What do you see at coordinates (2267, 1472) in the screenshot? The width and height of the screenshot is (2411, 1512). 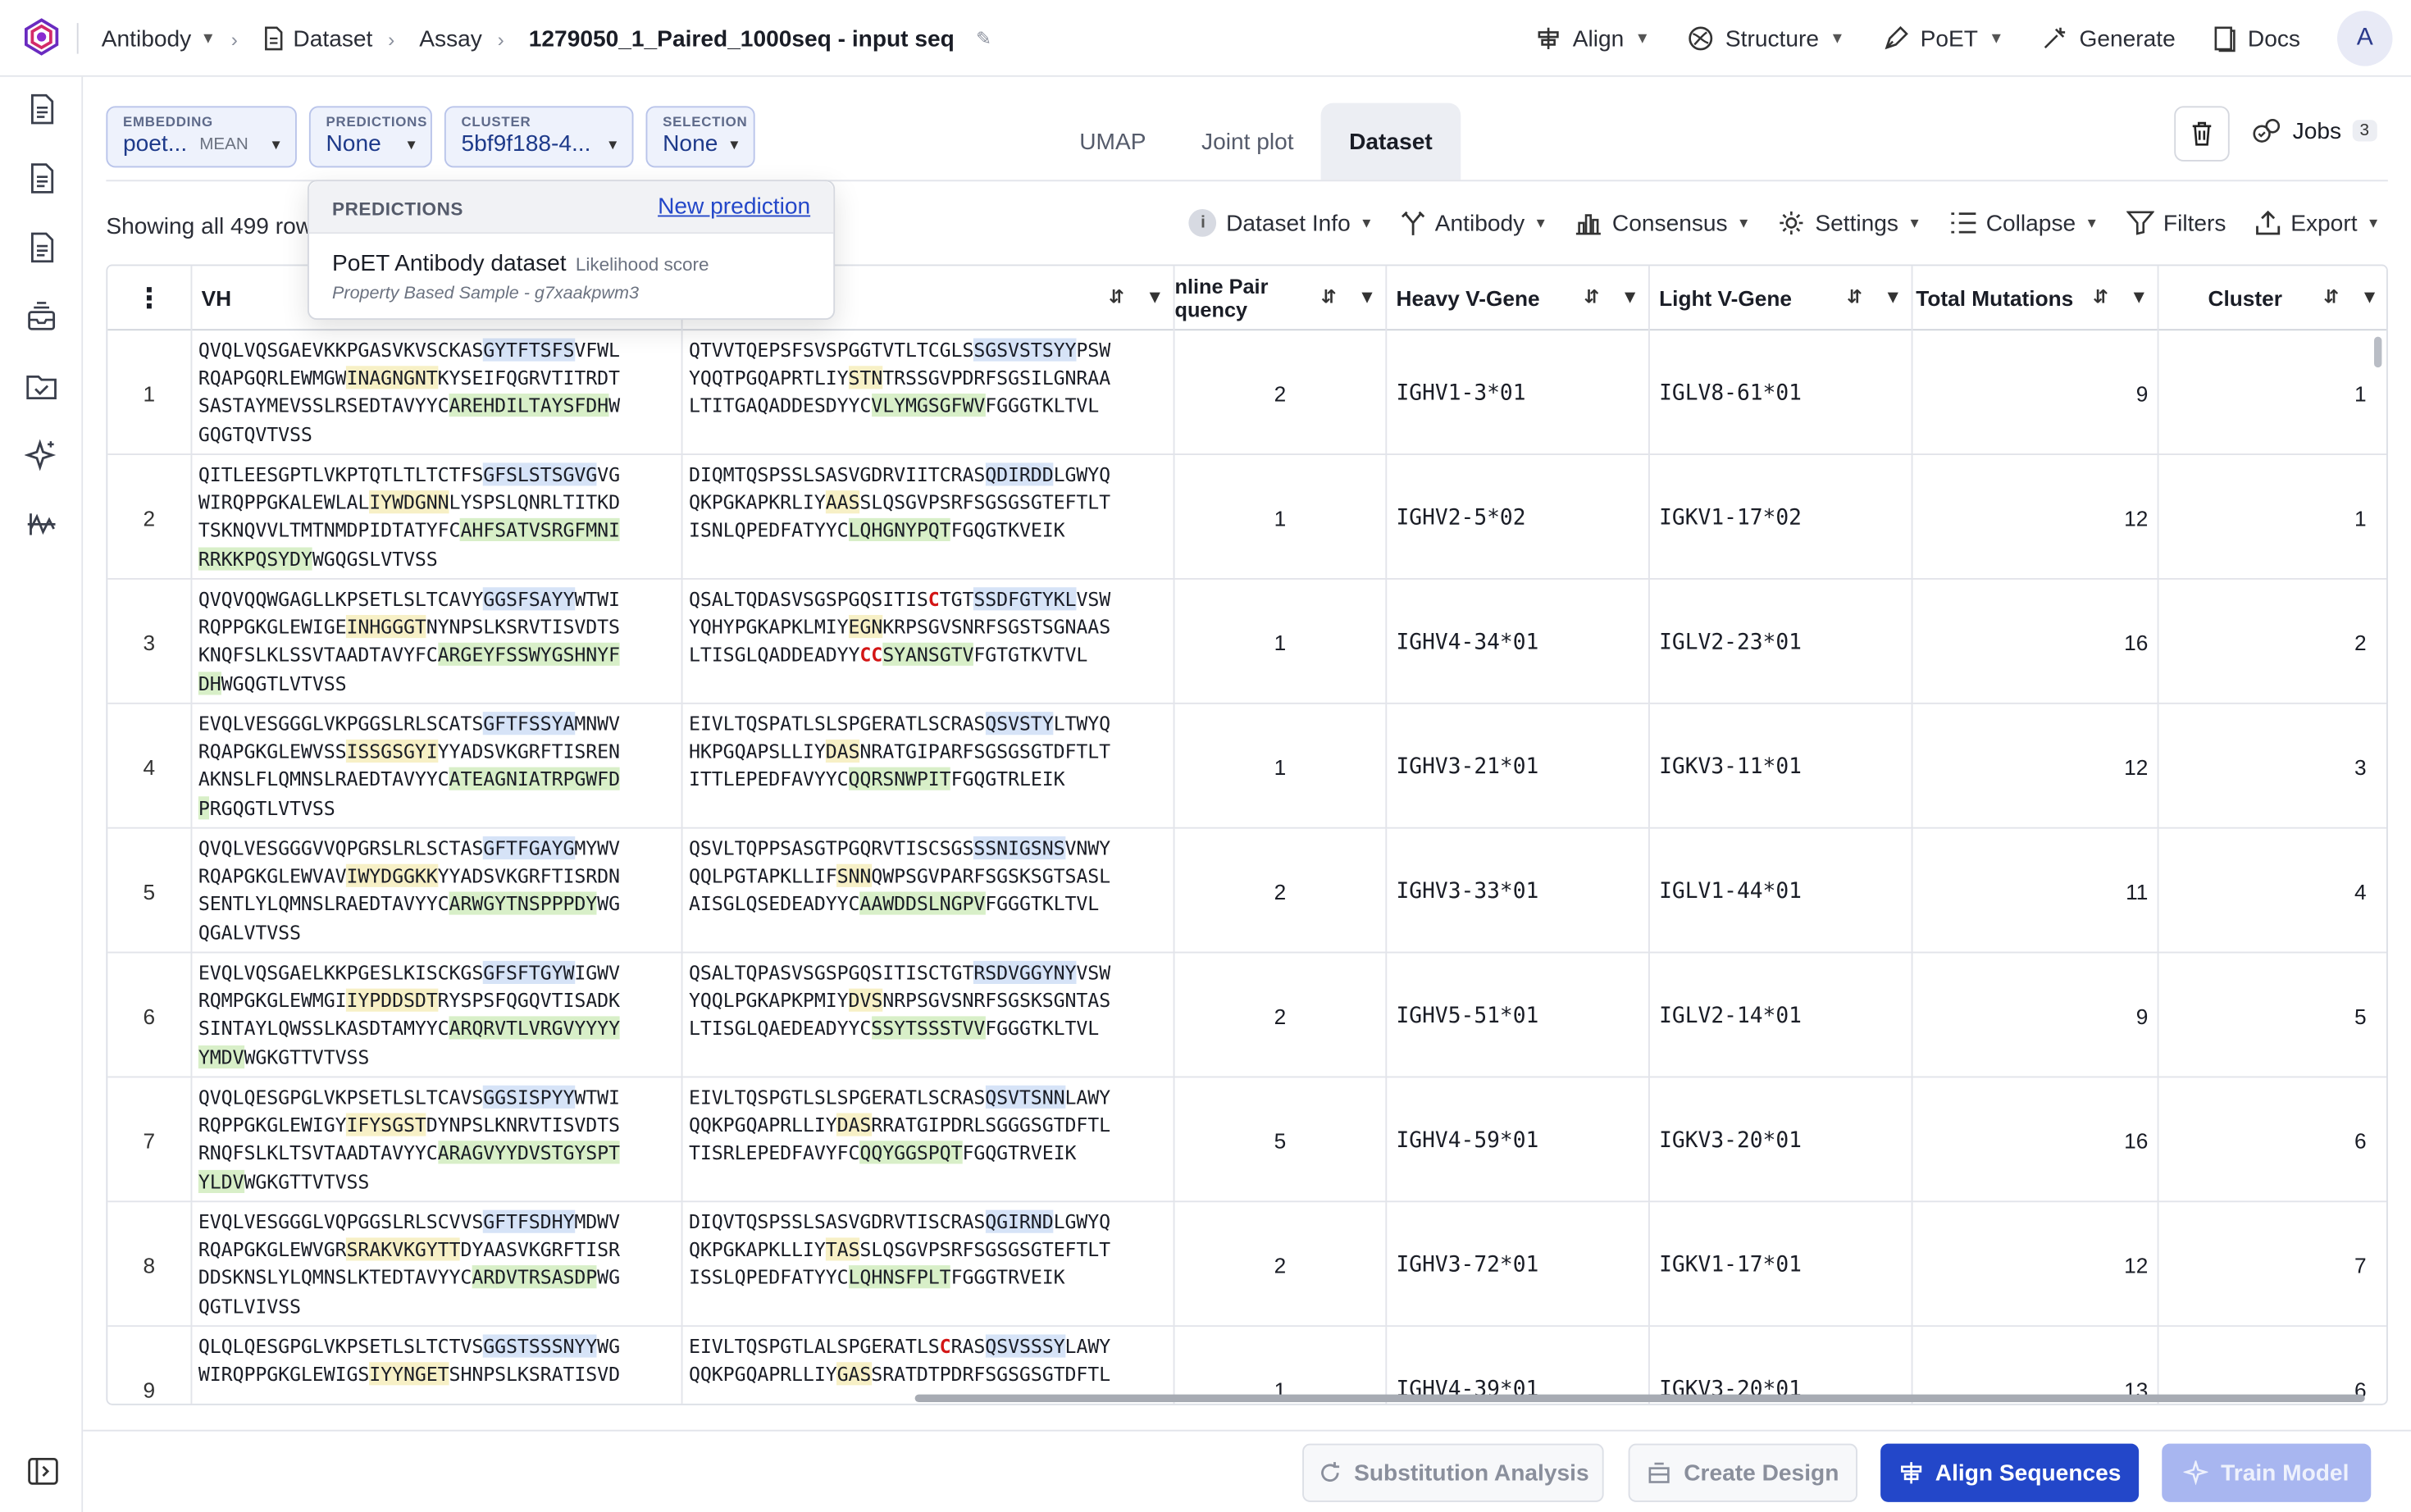 I see `train-model-button: Train Model` at bounding box center [2267, 1472].